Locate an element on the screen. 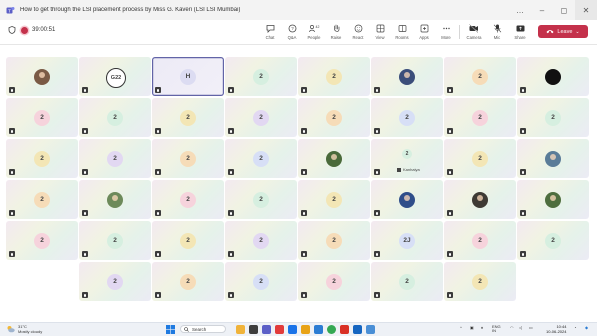 The width and height of the screenshot is (597, 336). taskbar-search: Search is located at coordinates (203, 329).